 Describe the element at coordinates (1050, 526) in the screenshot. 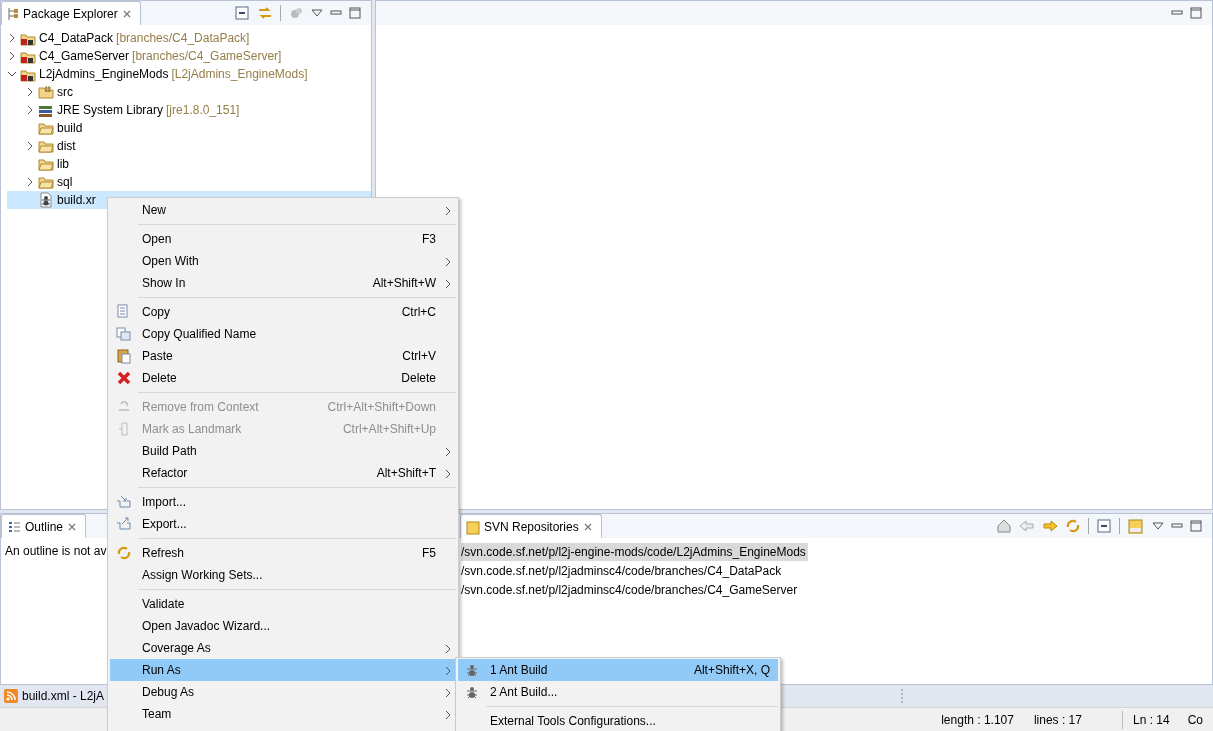

I see `forward-arrow-icon` at that location.